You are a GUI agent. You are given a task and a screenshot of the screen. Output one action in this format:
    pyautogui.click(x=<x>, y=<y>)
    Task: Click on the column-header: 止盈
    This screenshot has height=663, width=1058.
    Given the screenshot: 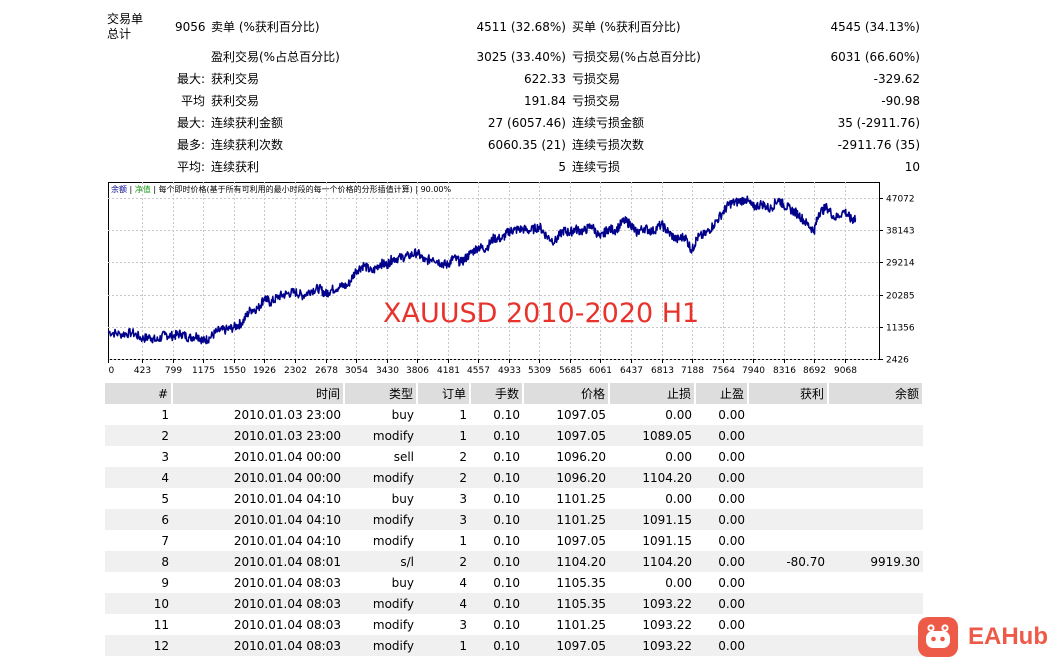 What is the action you would take?
    pyautogui.click(x=722, y=393)
    